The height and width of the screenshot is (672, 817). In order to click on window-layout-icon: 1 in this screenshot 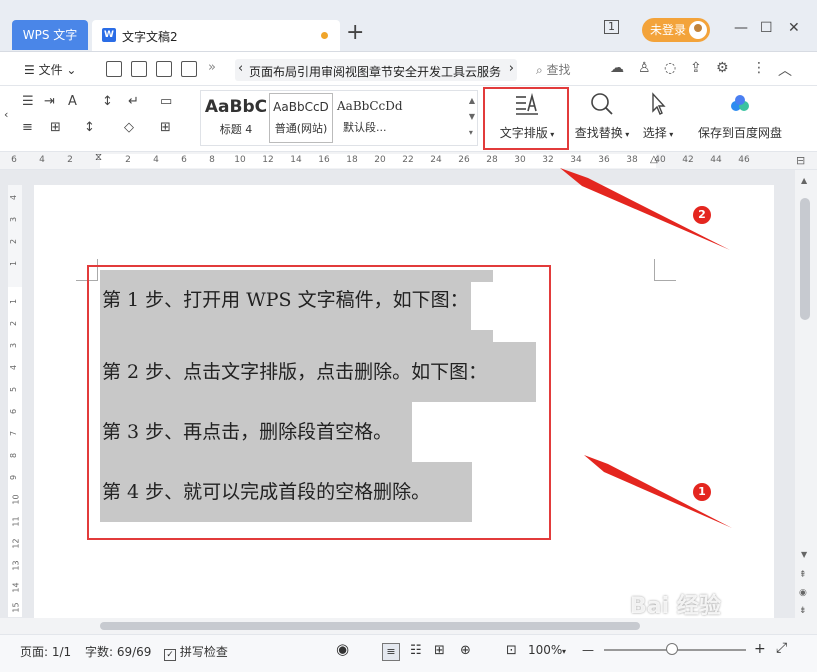, I will do `click(611, 27)`.